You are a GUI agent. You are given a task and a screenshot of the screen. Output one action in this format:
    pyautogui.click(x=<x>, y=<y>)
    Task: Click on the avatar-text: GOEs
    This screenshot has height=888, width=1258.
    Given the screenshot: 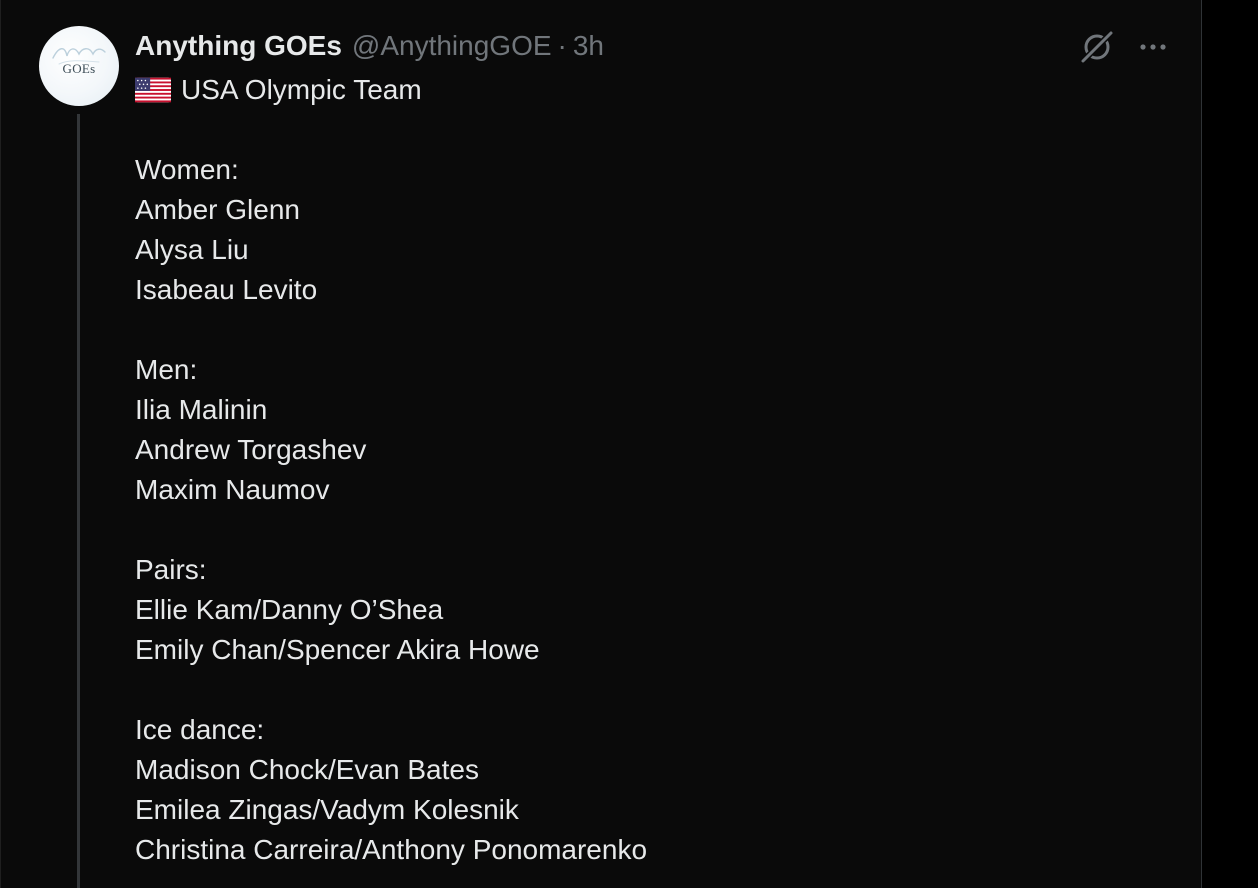 What is the action you would take?
    pyautogui.click(x=79, y=68)
    